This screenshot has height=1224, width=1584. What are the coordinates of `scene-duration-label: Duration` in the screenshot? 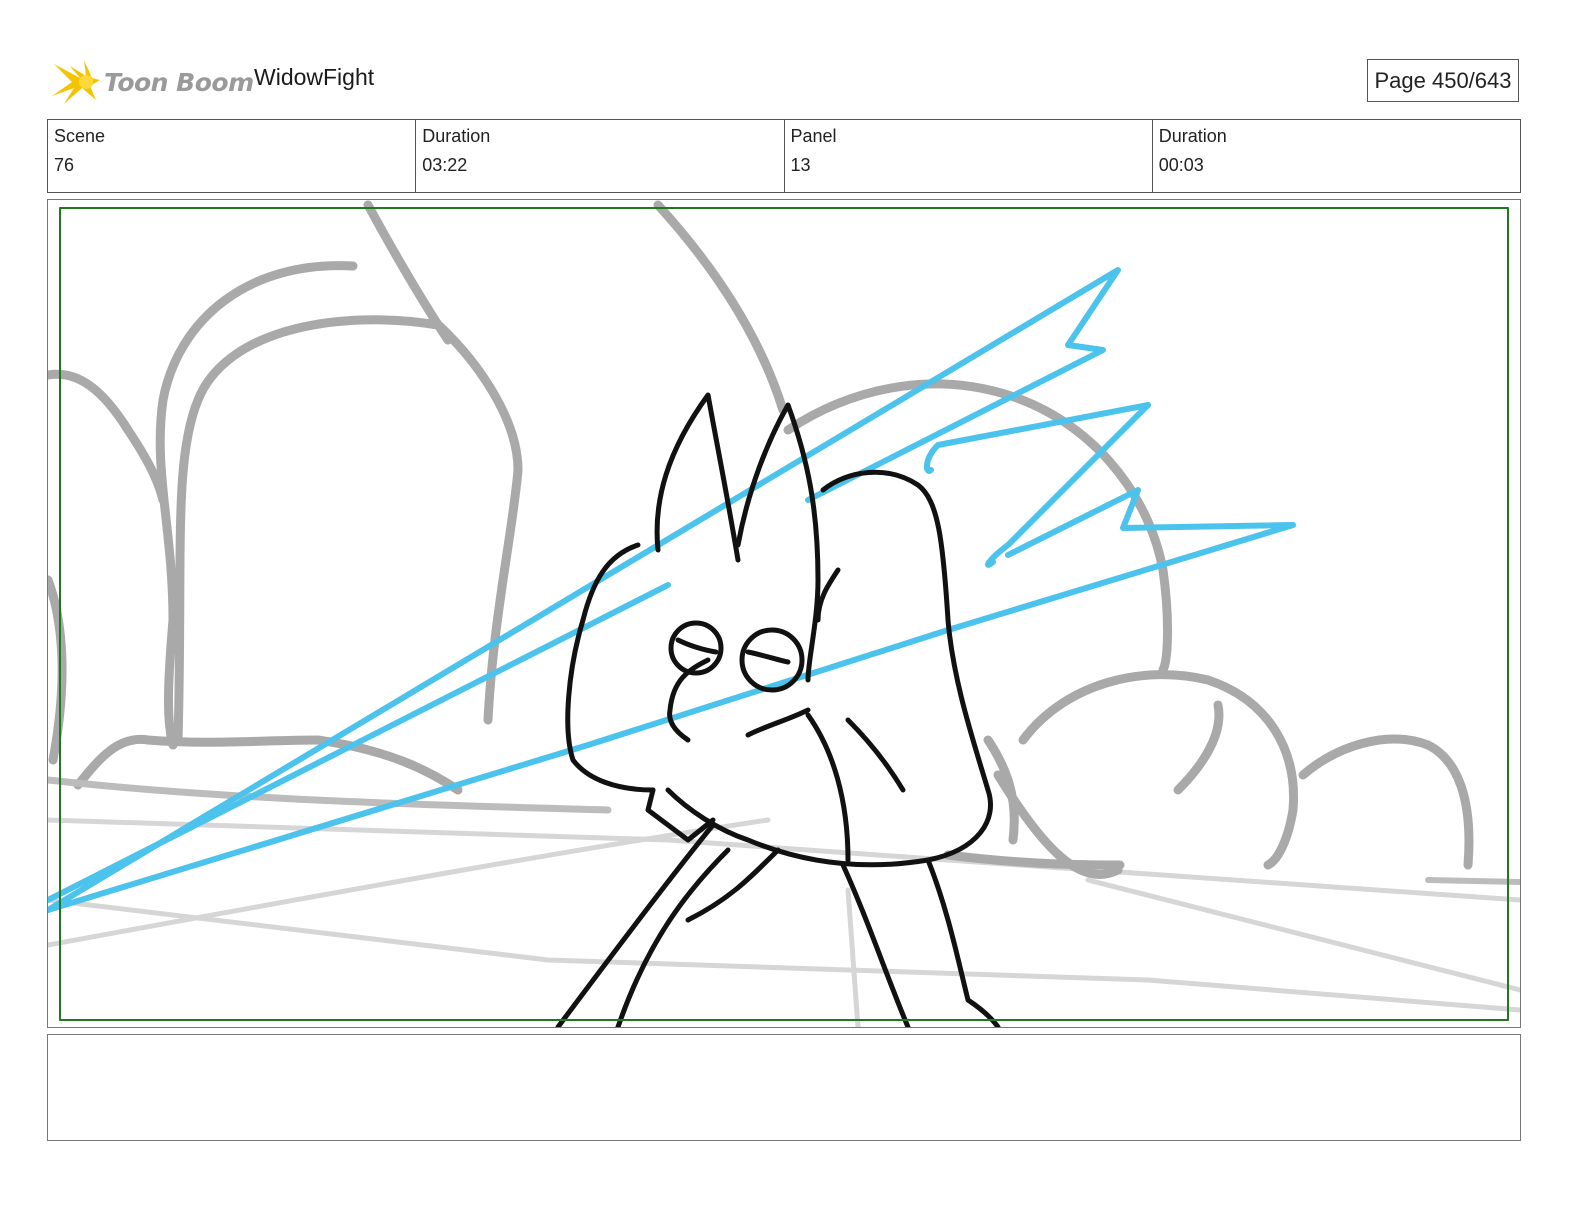 It's located at (456, 136).